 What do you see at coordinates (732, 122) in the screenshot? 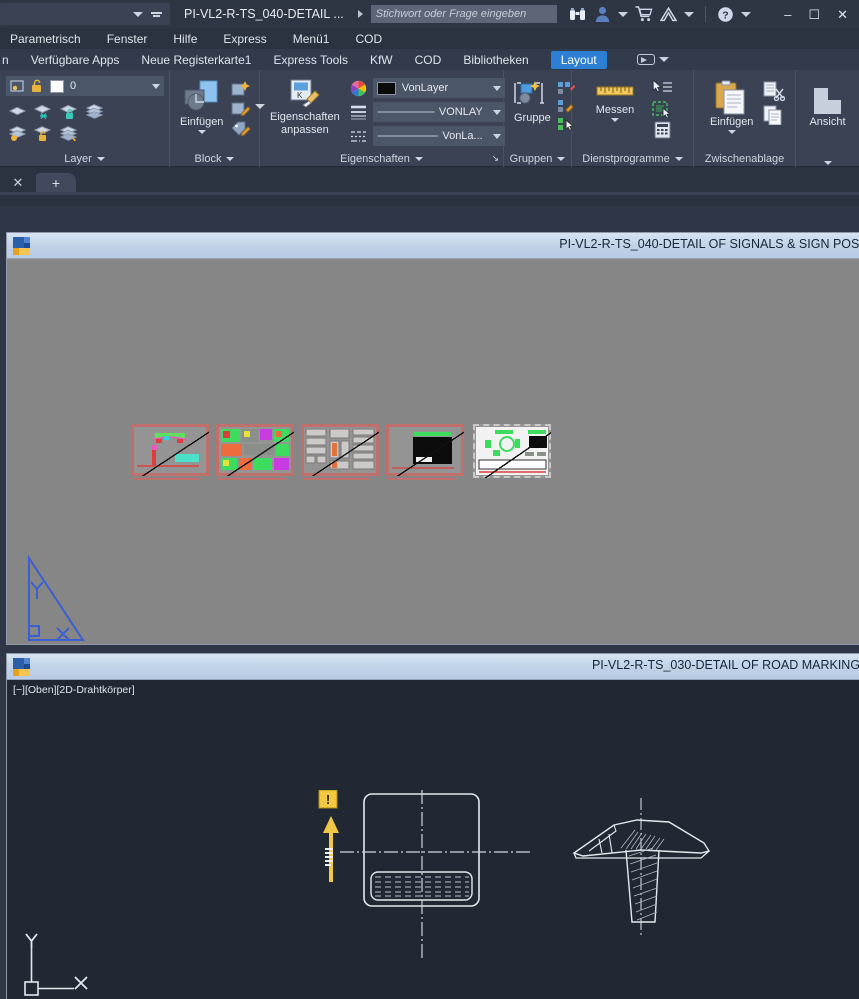
I see `paste-label: Einfügen` at bounding box center [732, 122].